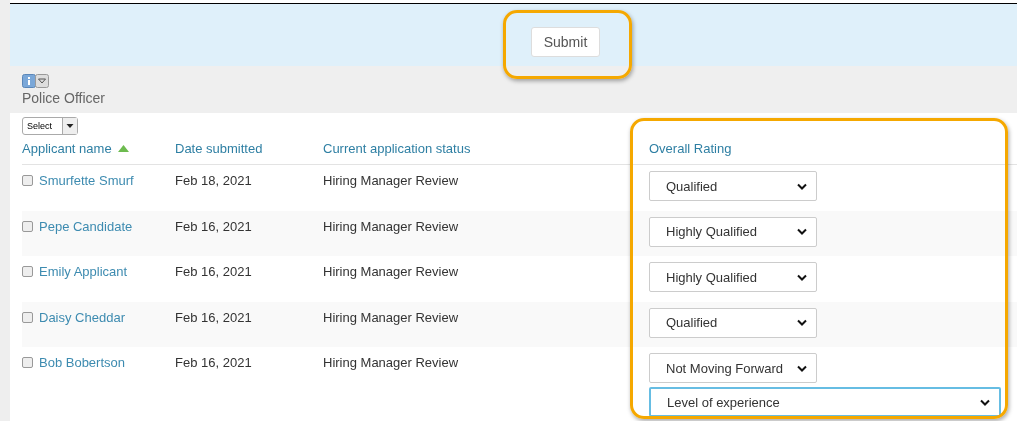 This screenshot has height=421, width=1017. I want to click on applicant-link: Smurfette Smurf, so click(86, 180).